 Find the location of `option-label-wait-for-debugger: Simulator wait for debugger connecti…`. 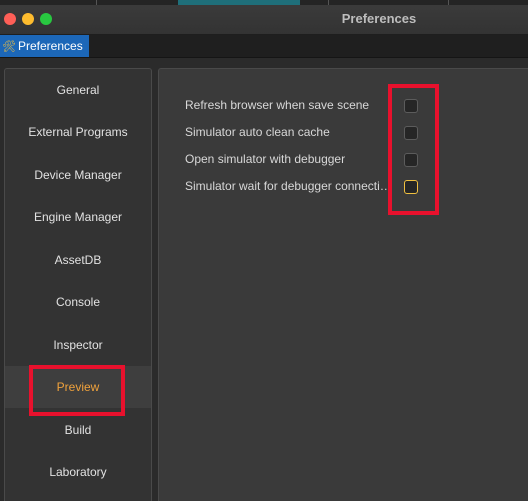

option-label-wait-for-debugger: Simulator wait for debugger connecti… is located at coordinates (288, 186).